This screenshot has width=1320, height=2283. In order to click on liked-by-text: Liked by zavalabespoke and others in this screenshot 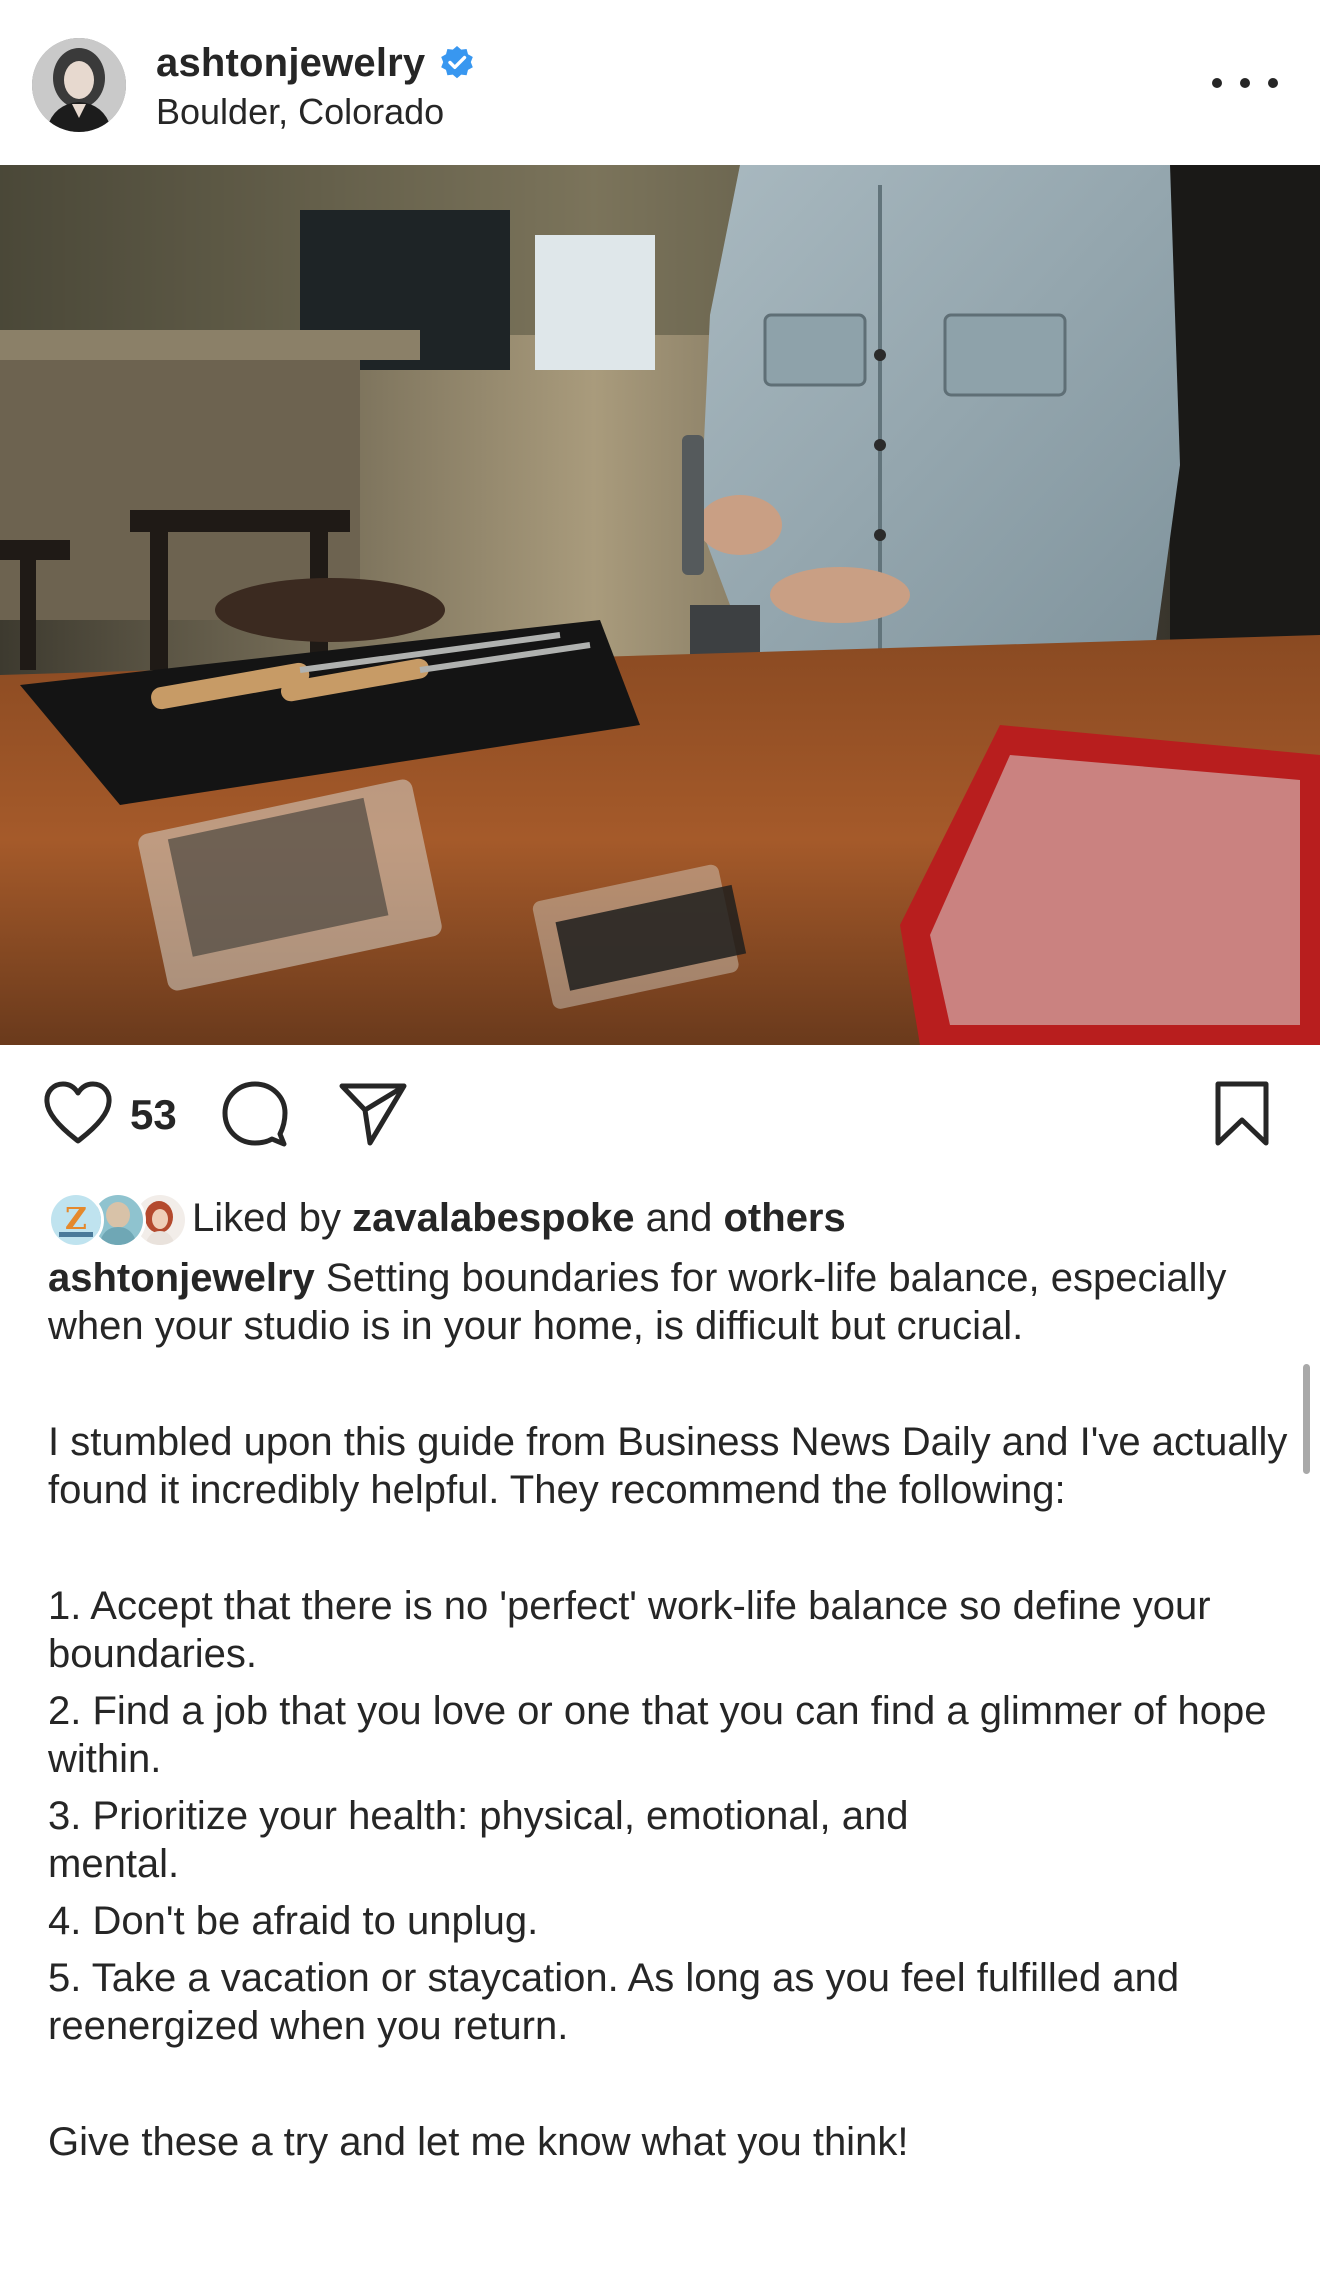, I will do `click(519, 1218)`.